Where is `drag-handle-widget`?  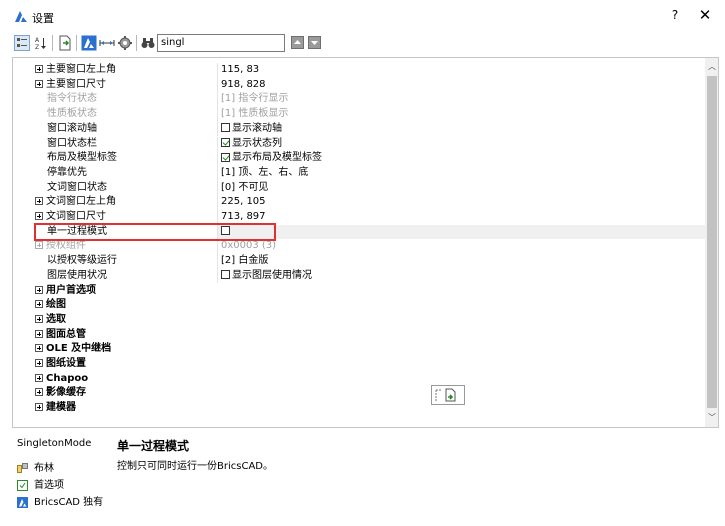
drag-handle-widget is located at coordinates (448, 395).